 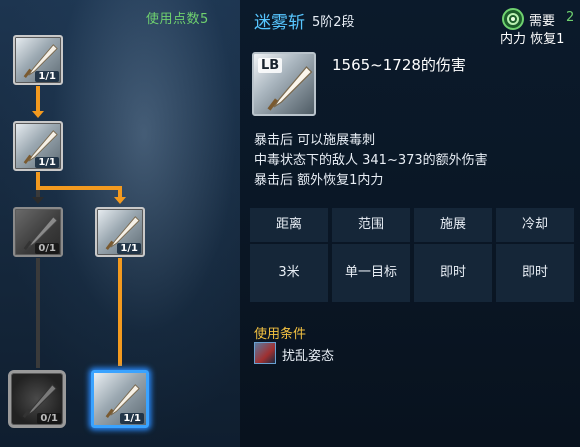 What do you see at coordinates (284, 84) in the screenshot?
I see `skill-icon: LB` at bounding box center [284, 84].